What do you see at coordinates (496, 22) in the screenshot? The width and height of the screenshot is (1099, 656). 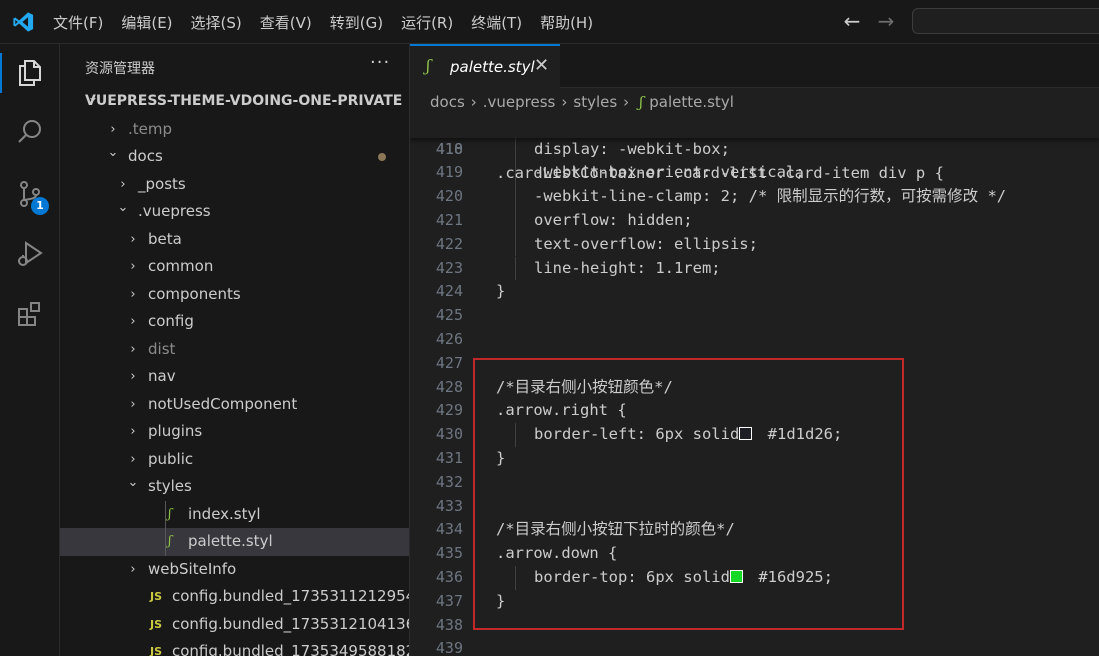 I see `menu-item: 终端(T)` at bounding box center [496, 22].